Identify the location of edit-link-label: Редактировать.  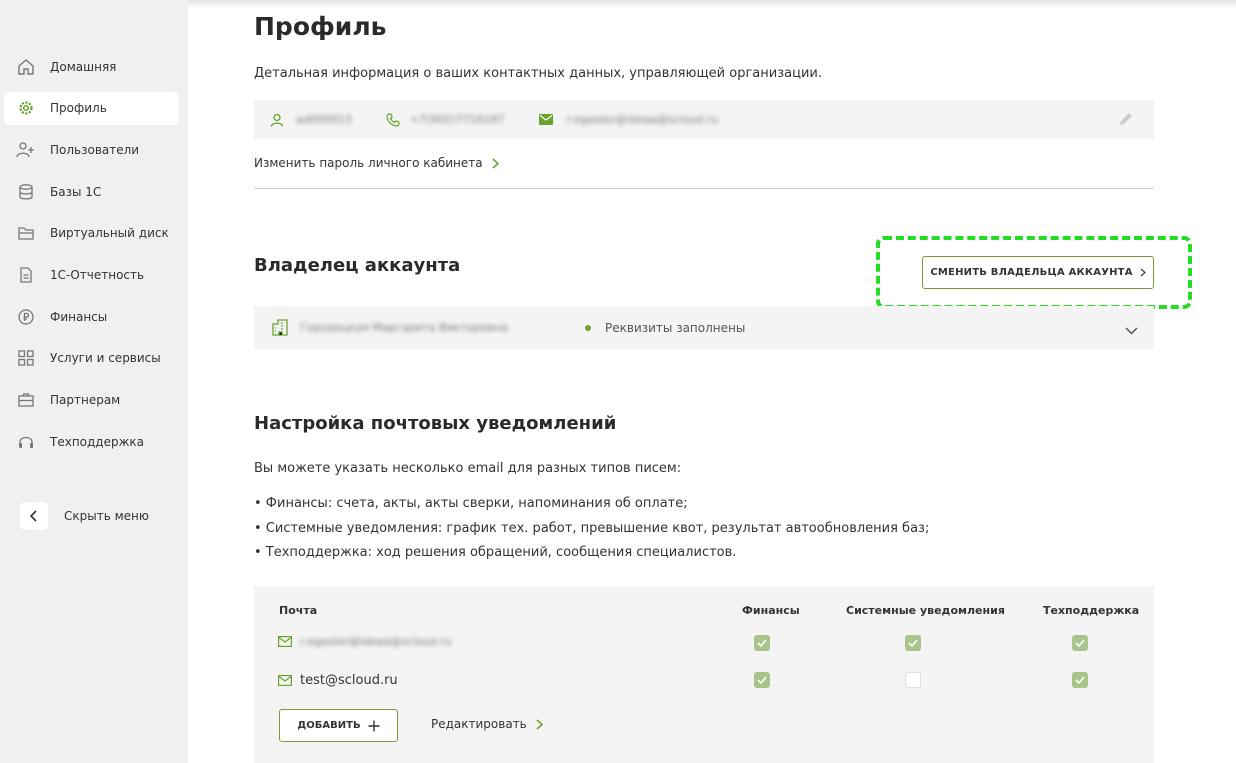
(479, 724).